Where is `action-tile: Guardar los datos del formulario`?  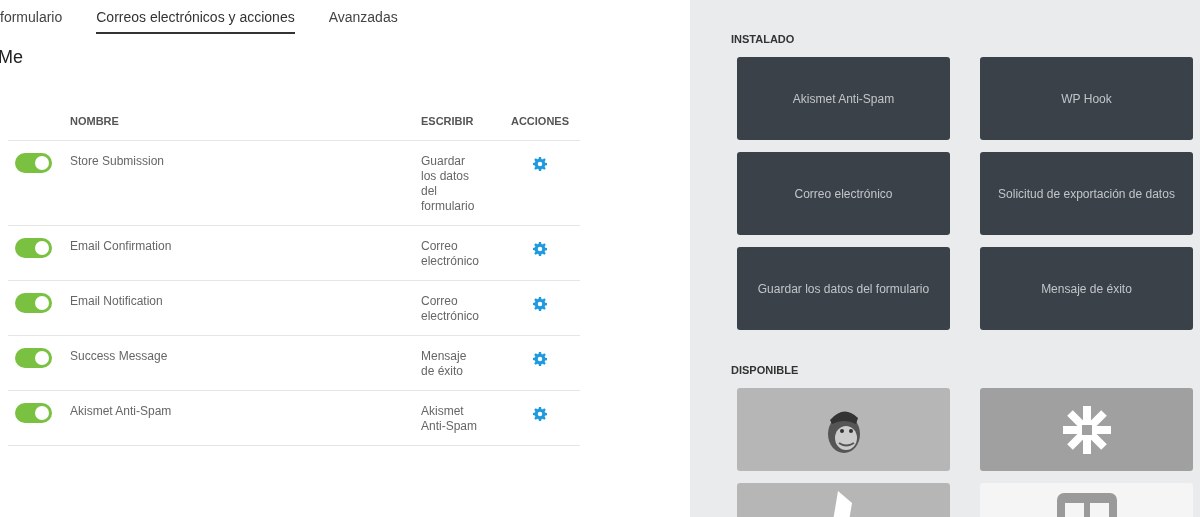
action-tile: Guardar los datos del formulario is located at coordinates (843, 288).